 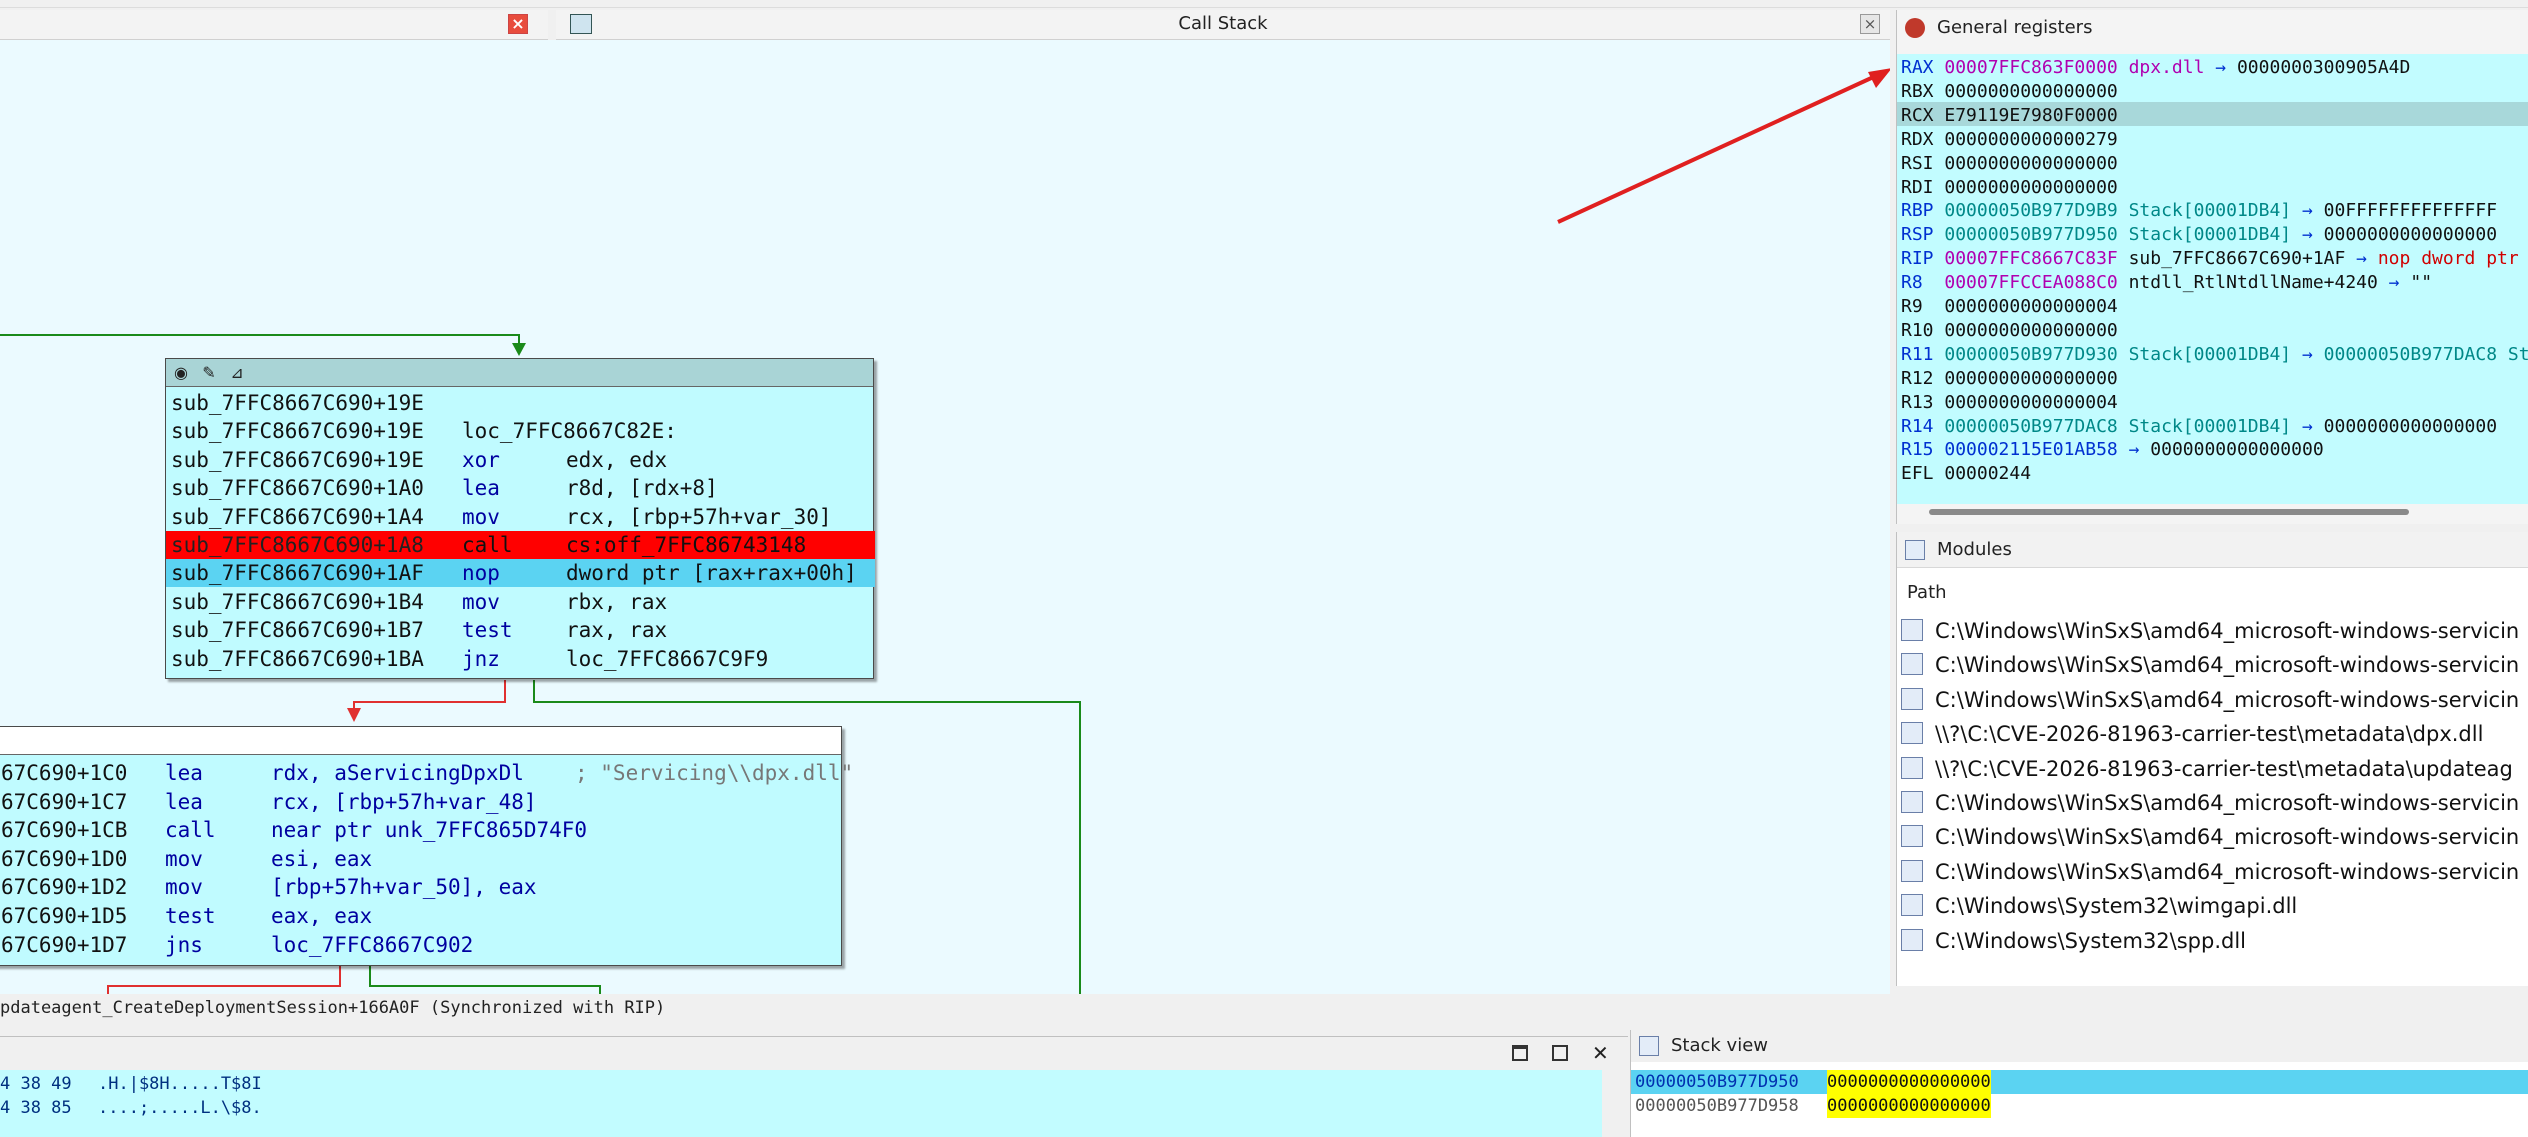 I want to click on module-path: C:\Windows\System32\wimgapi.dll, so click(x=2116, y=906).